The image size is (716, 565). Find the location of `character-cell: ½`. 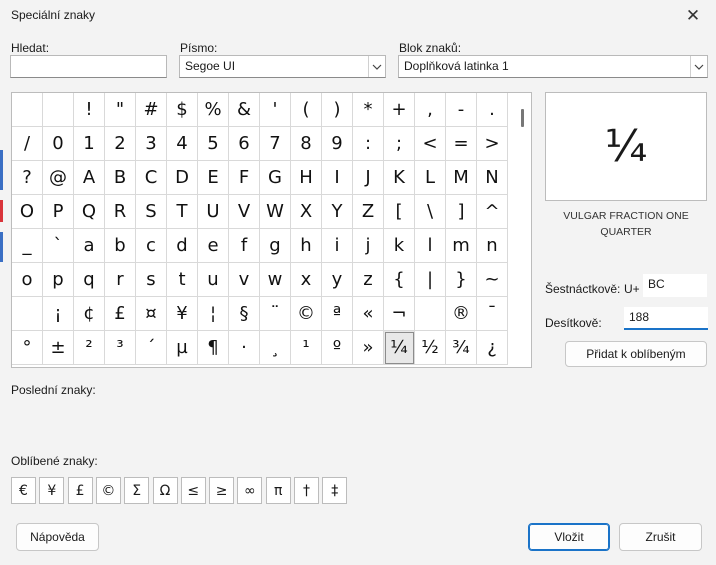

character-cell: ½ is located at coordinates (430, 348).